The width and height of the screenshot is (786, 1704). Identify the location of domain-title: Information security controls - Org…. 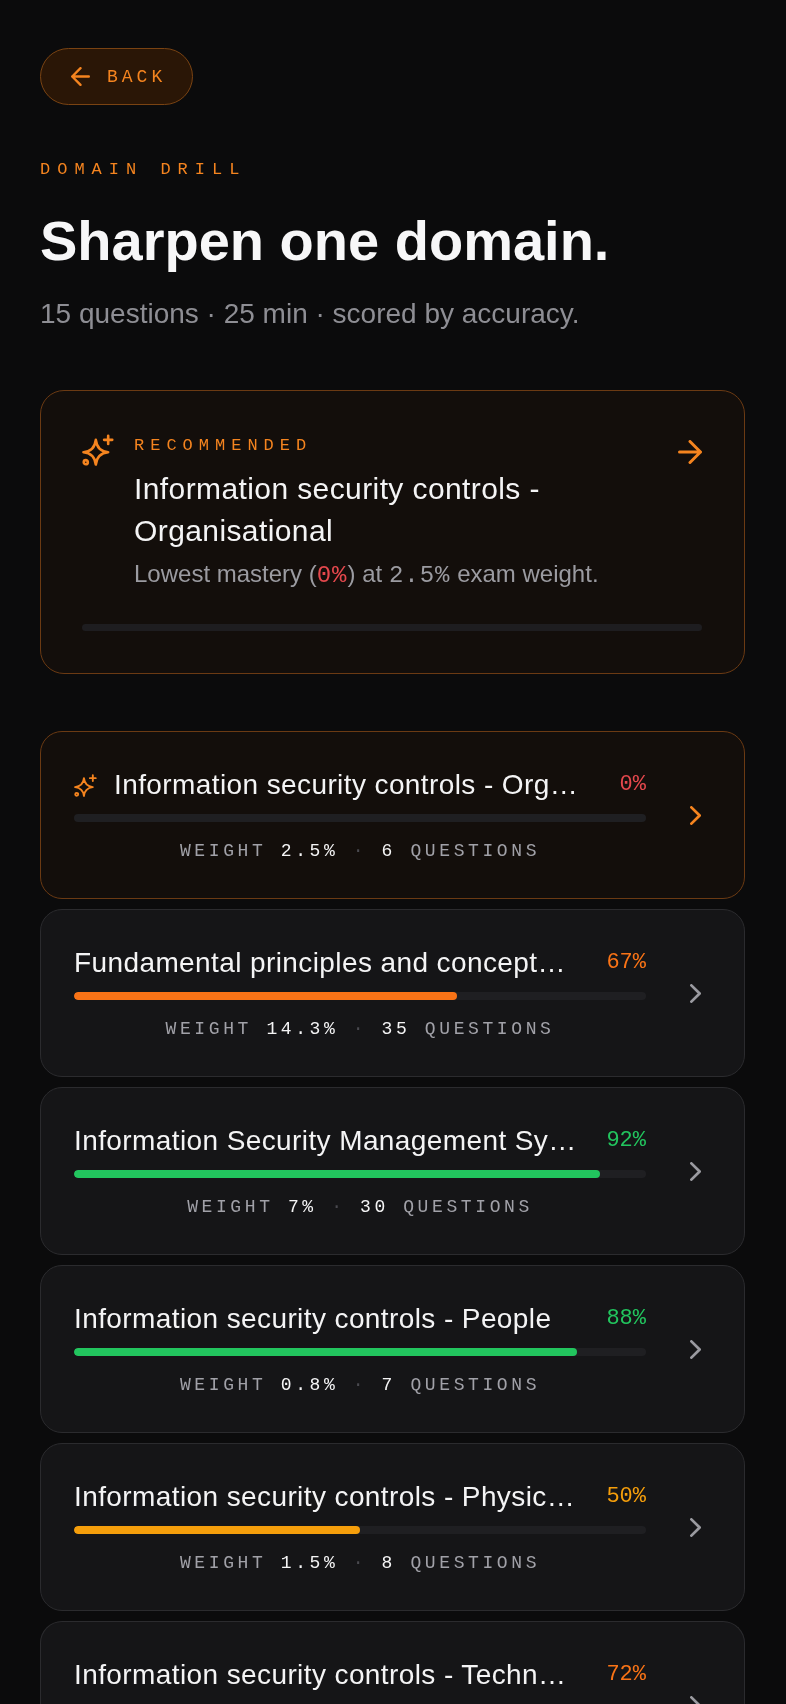
(347, 785).